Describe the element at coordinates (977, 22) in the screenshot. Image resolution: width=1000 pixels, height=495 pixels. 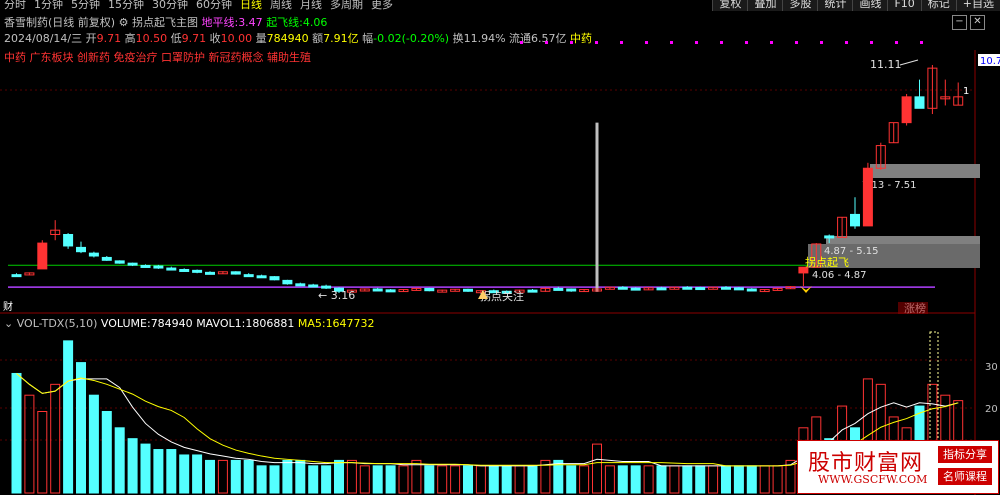
I see `close-icon: ✕` at that location.